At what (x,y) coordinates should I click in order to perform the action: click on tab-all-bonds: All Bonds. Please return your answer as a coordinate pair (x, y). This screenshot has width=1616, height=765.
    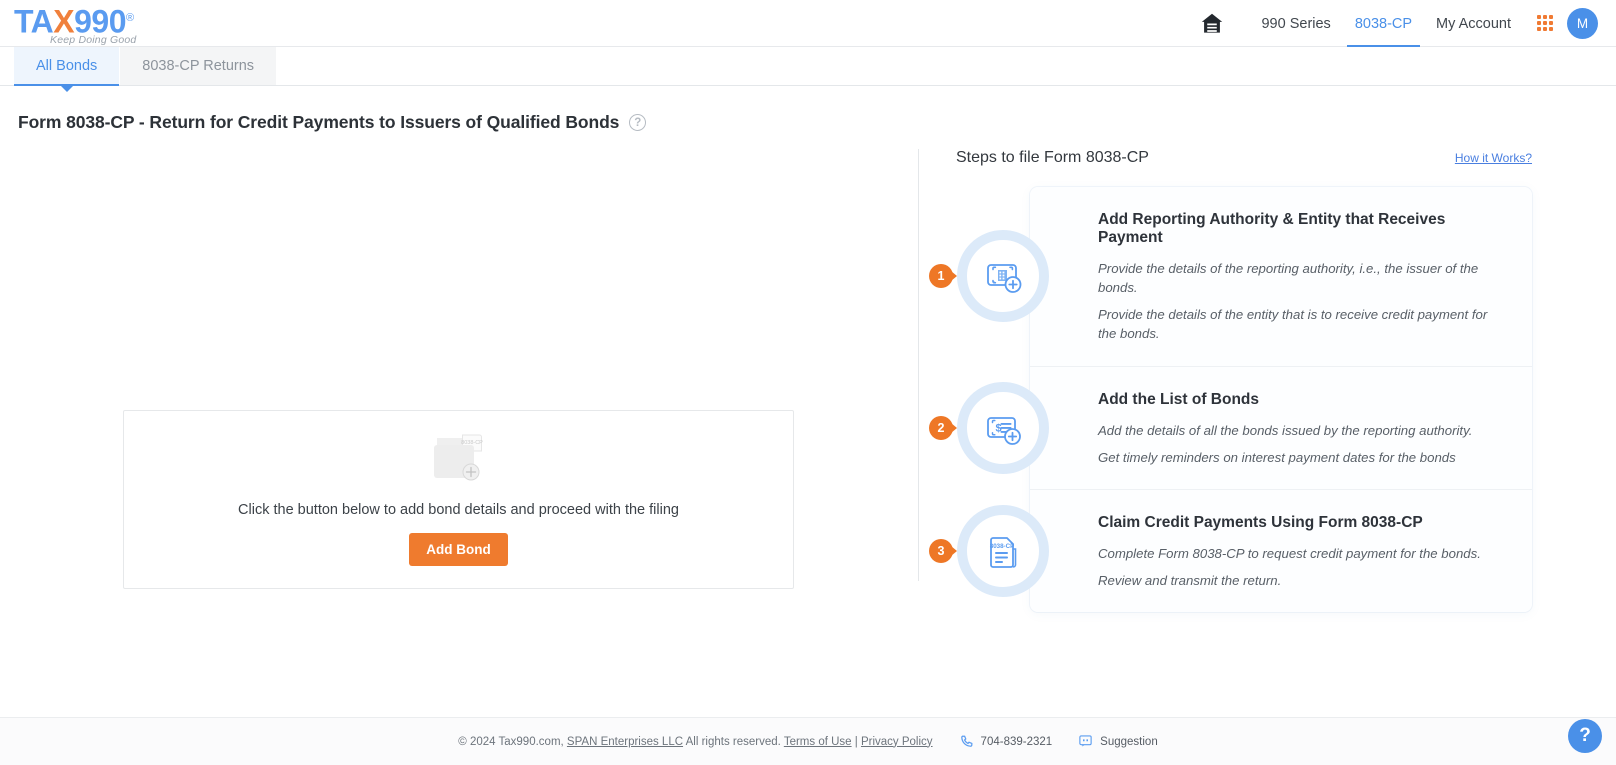
    Looking at the image, I should click on (67, 69).